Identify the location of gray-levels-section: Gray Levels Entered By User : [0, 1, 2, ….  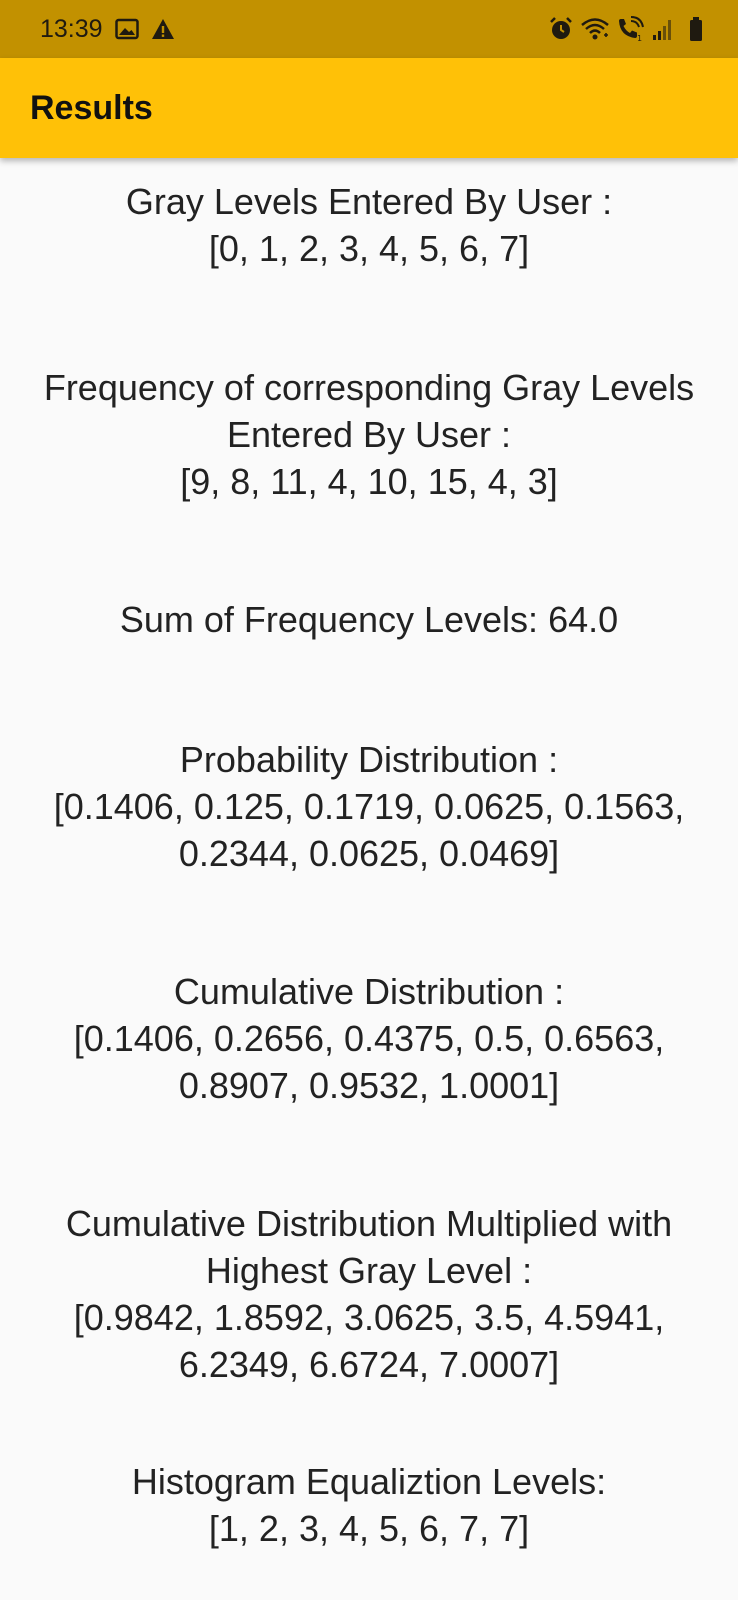
(369, 225).